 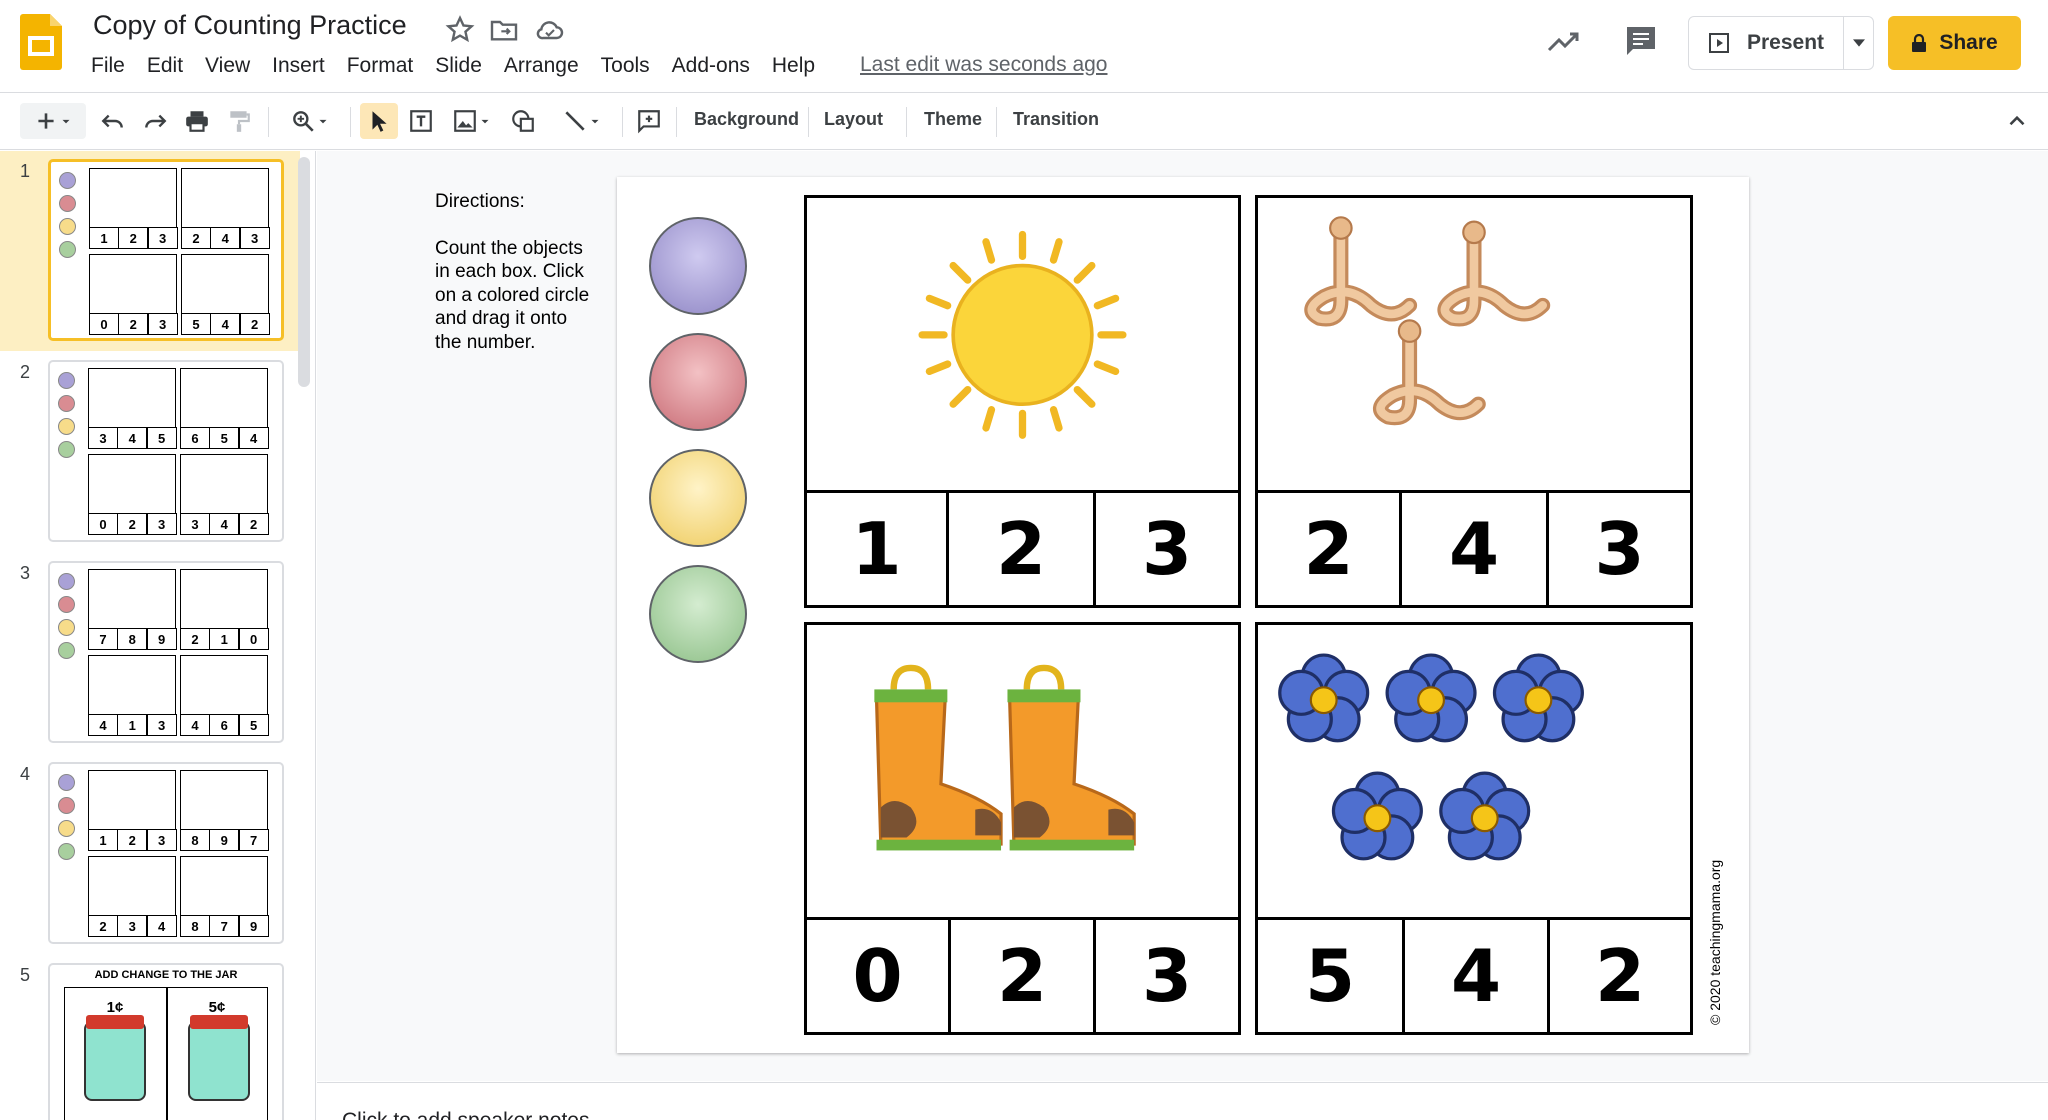 I want to click on menu-view: View, so click(x=227, y=67).